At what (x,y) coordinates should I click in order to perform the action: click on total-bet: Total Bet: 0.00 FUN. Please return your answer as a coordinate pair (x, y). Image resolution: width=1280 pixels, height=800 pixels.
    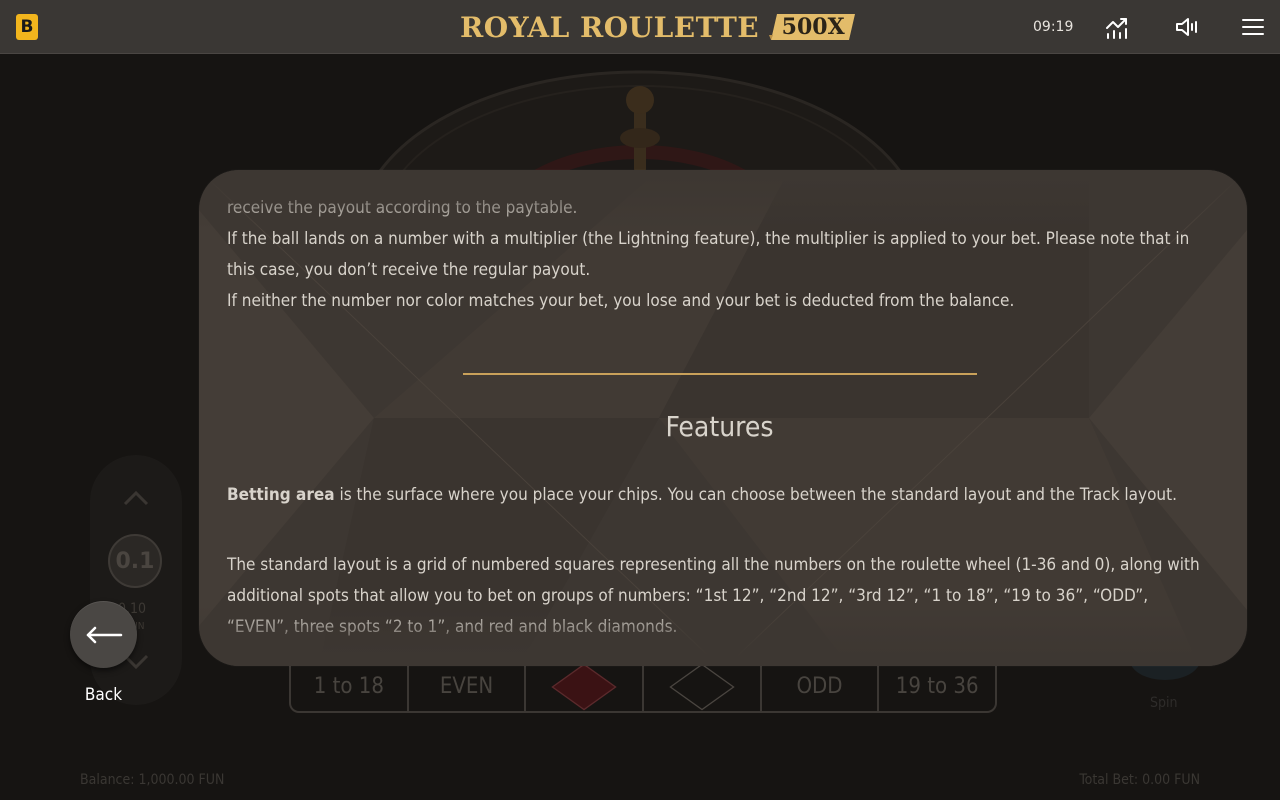
    Looking at the image, I should click on (1139, 780).